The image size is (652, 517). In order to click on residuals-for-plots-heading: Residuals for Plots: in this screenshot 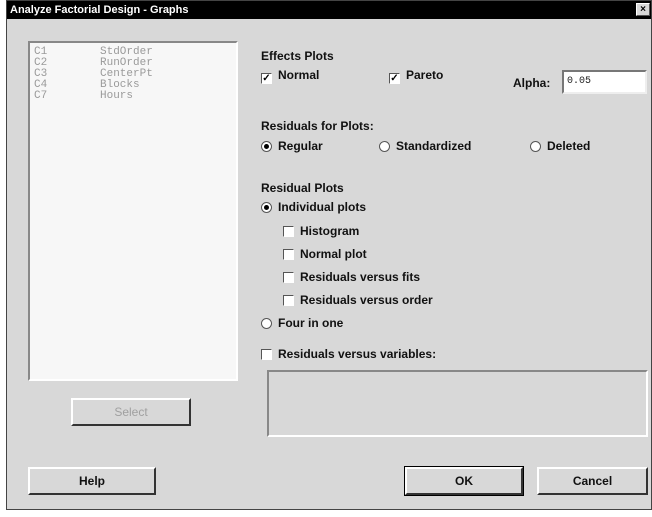, I will do `click(317, 126)`.